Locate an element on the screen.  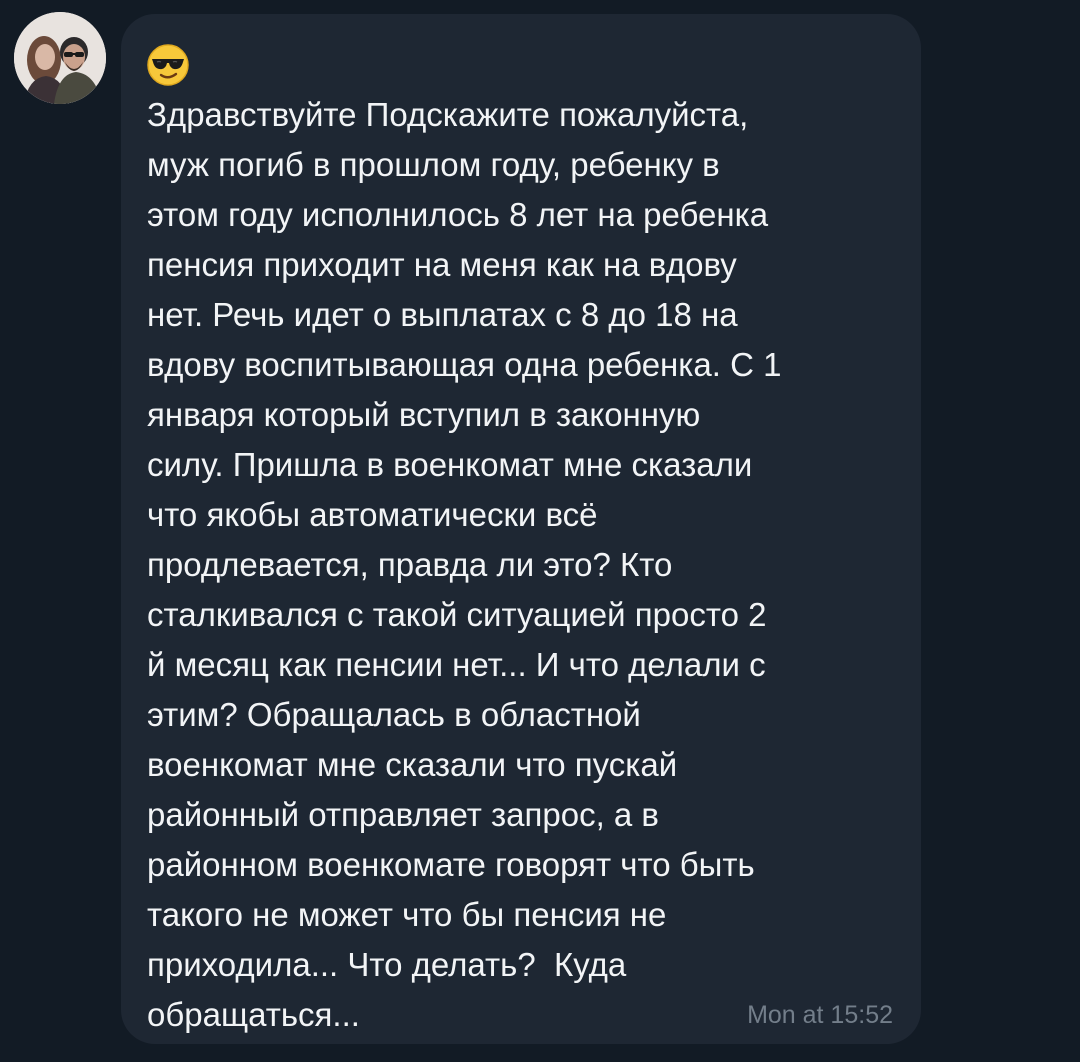
message-line: этом году исполнилось 8 лет на ребенка is located at coordinates (458, 214).